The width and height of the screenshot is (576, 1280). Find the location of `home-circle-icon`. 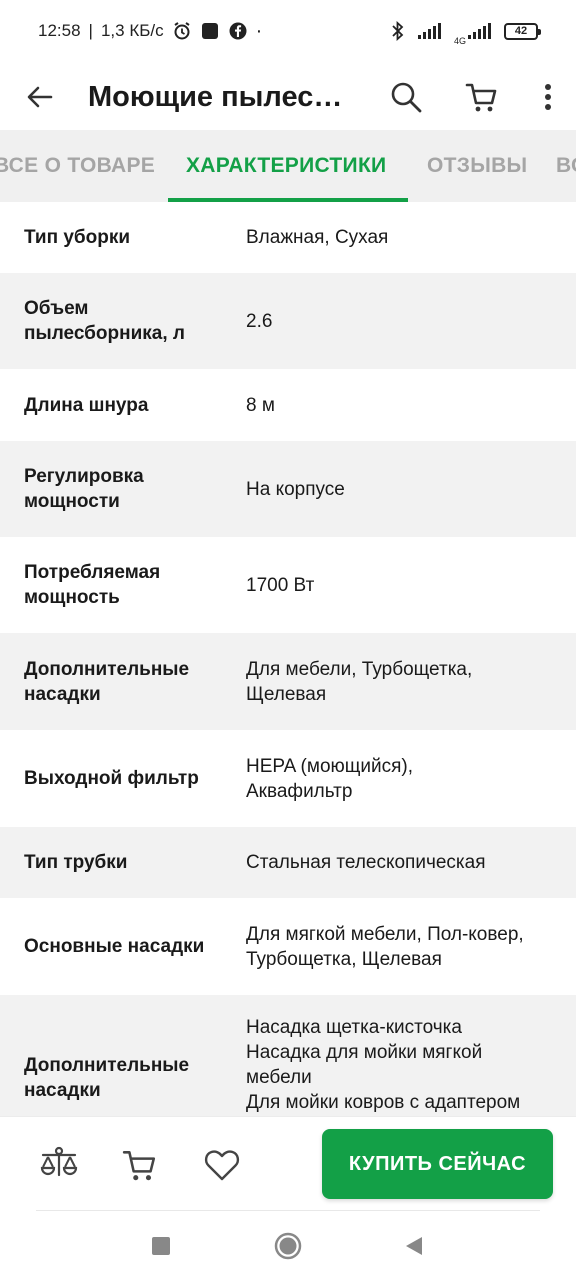

home-circle-icon is located at coordinates (288, 1246).